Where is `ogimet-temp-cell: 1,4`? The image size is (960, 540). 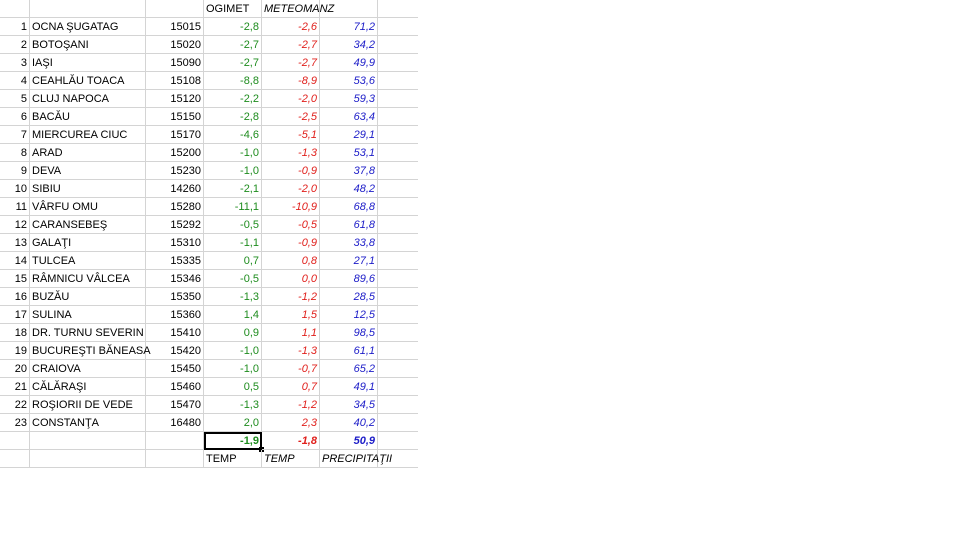
ogimet-temp-cell: 1,4 is located at coordinates (233, 315).